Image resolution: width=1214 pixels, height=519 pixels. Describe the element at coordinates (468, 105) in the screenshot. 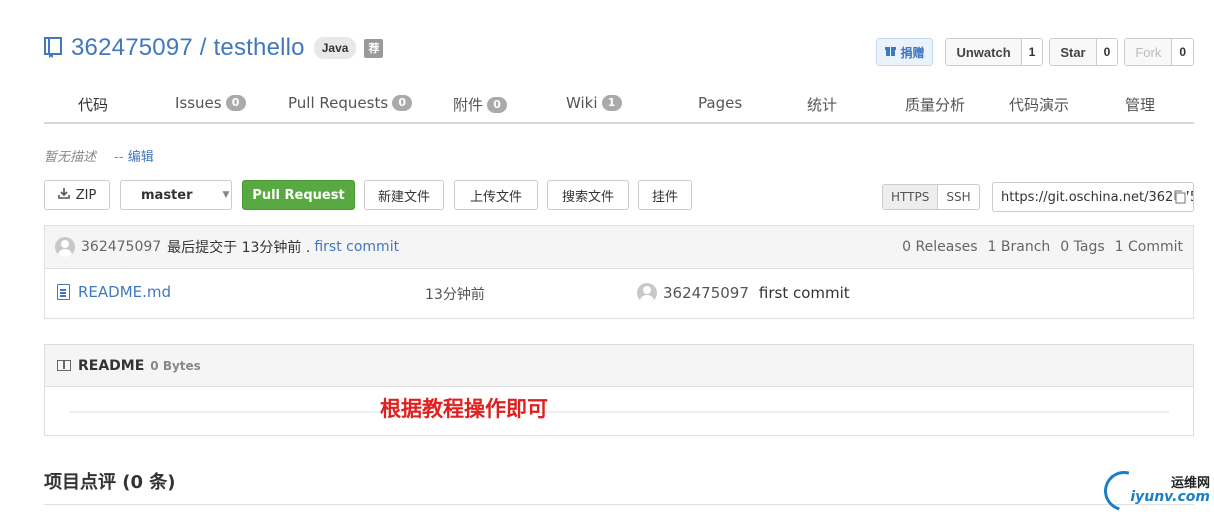

I see `tab-label: 附件` at that location.